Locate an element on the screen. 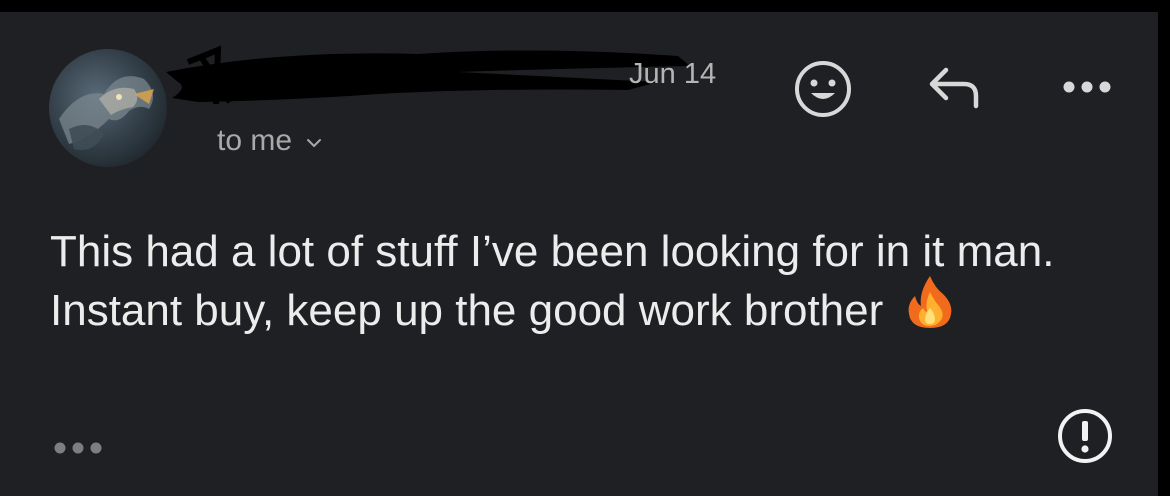 The height and width of the screenshot is (496, 1170). redacted-sender-name is located at coordinates (428, 75).